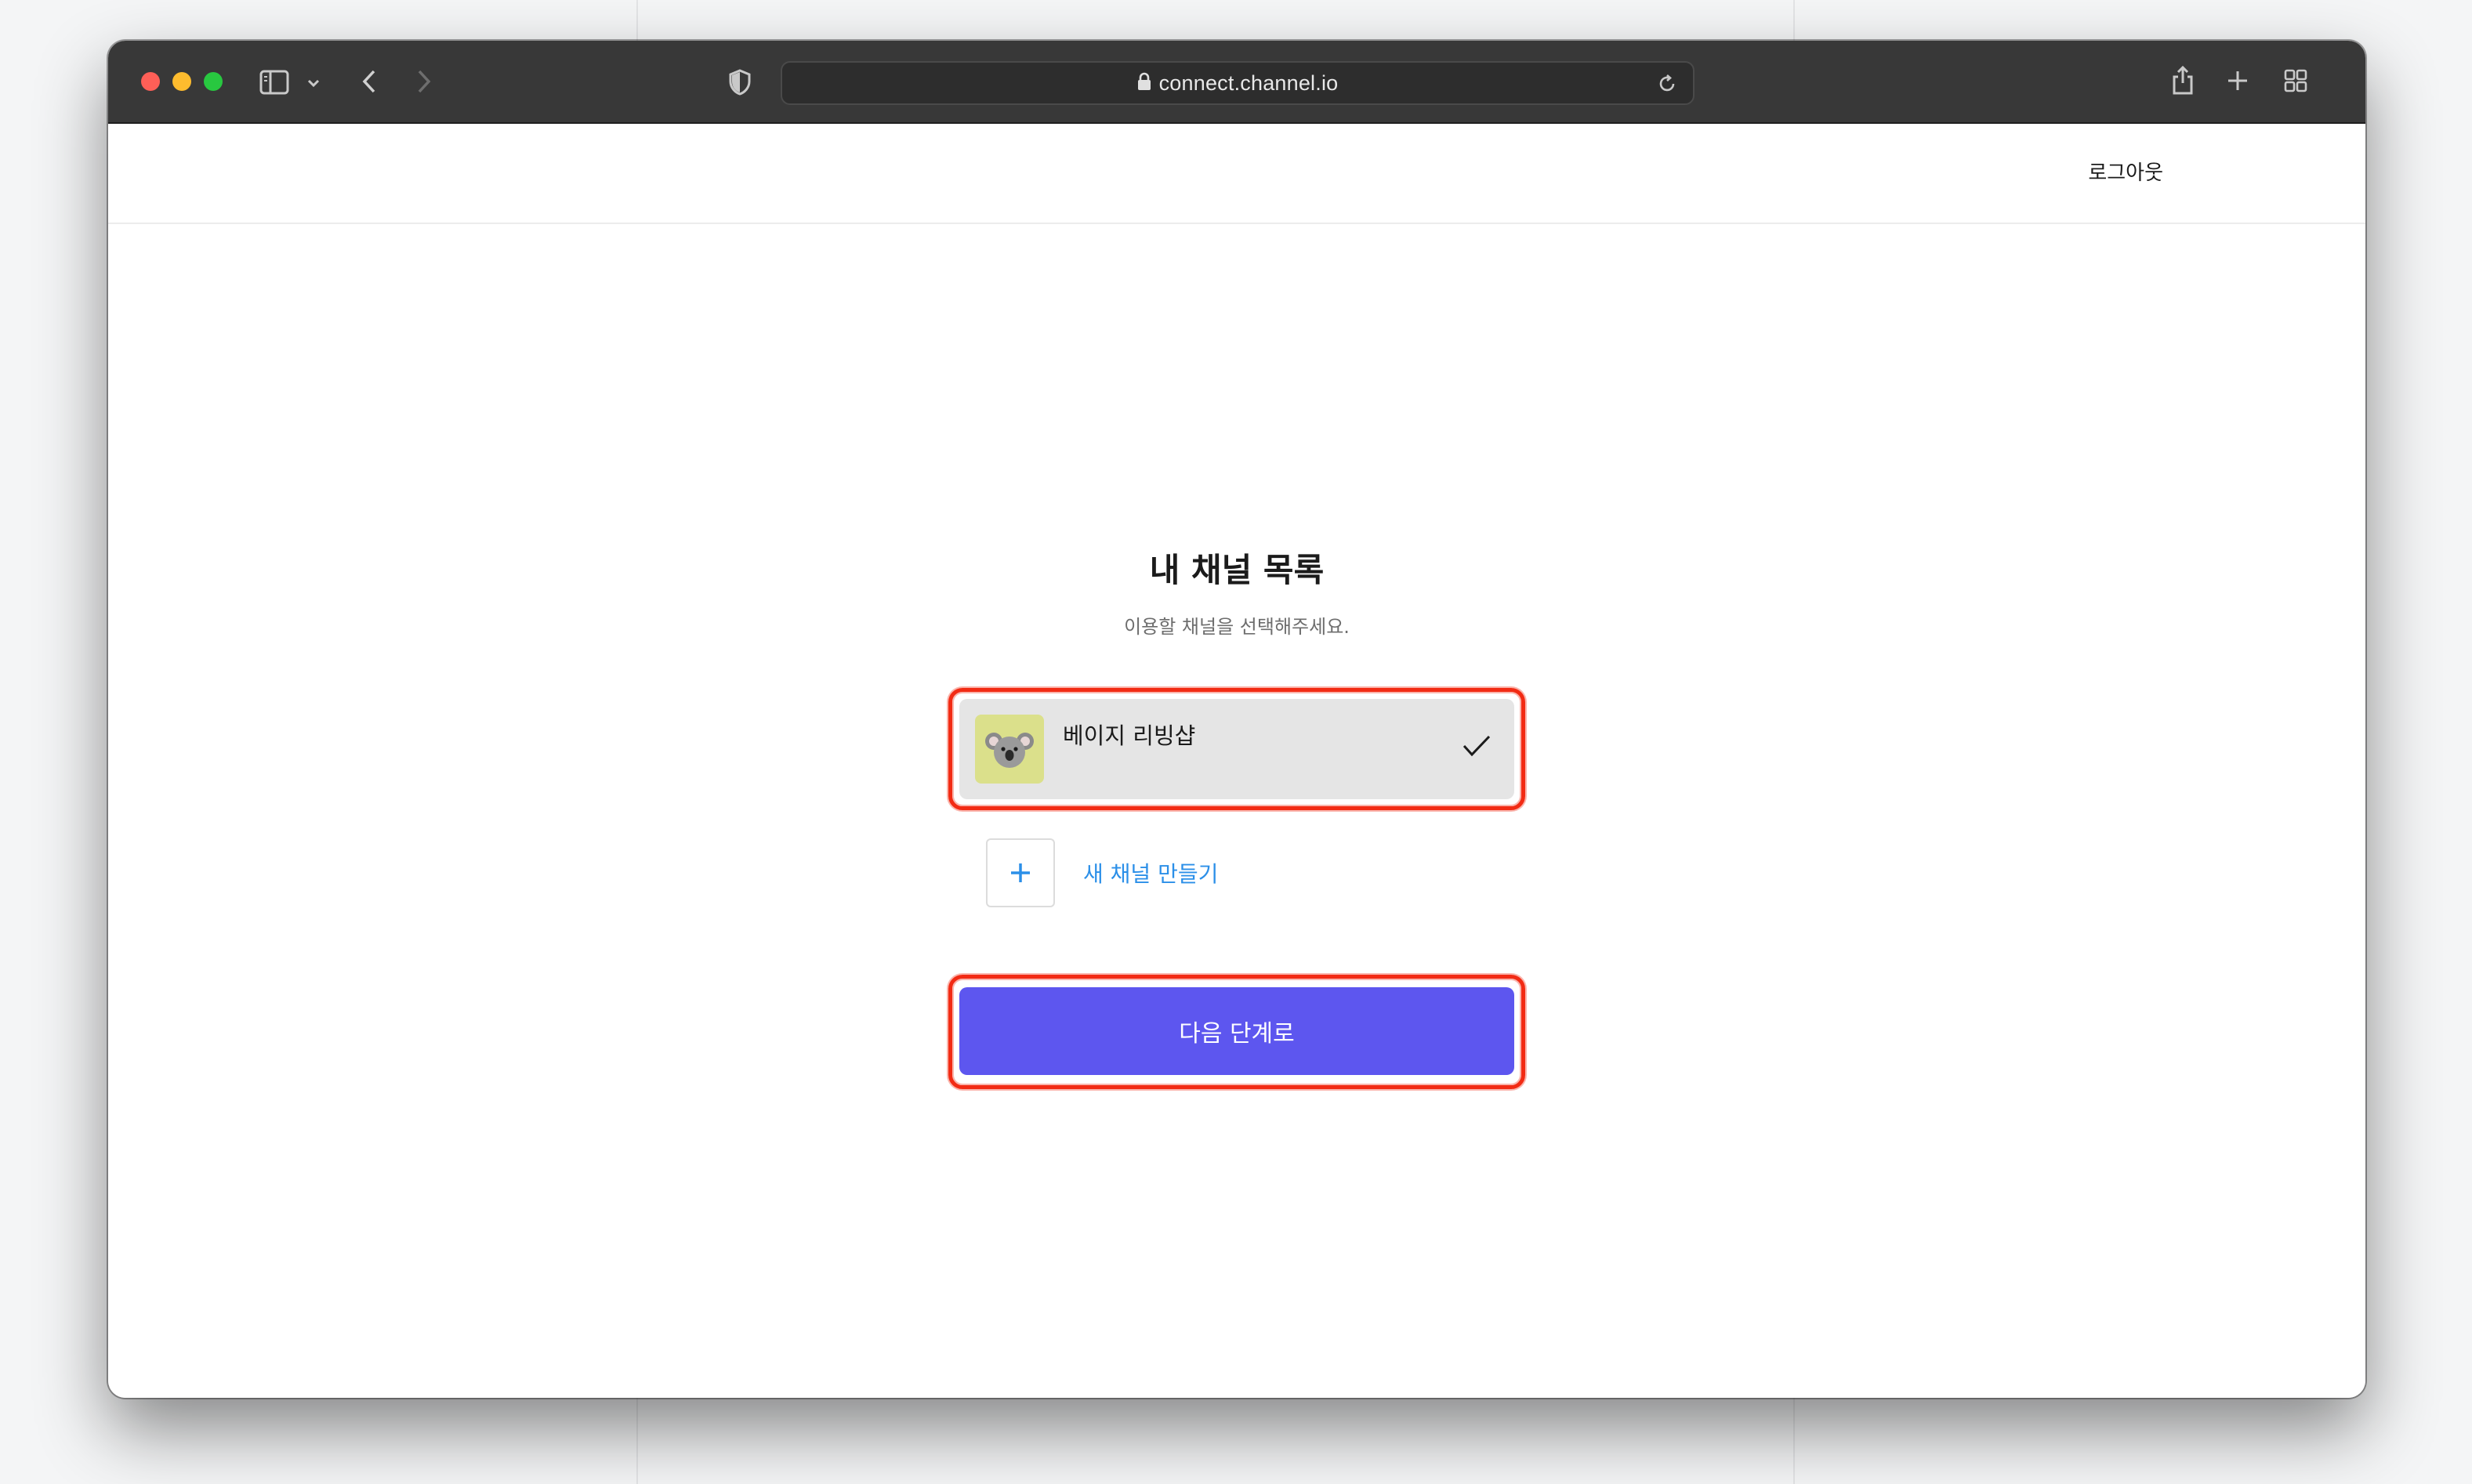 The width and height of the screenshot is (2472, 1484). I want to click on page-title: 내 채널 목록, so click(1237, 570).